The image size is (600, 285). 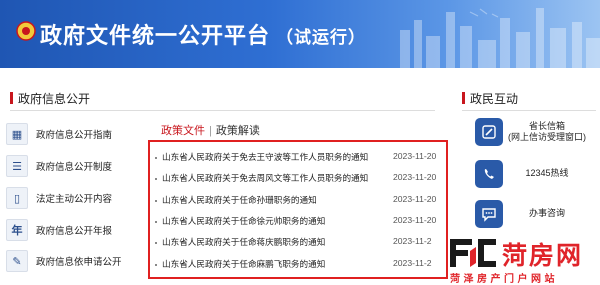 I want to click on menu-item-annual-report: 年 政府信息公开年报, so click(x=74, y=230).